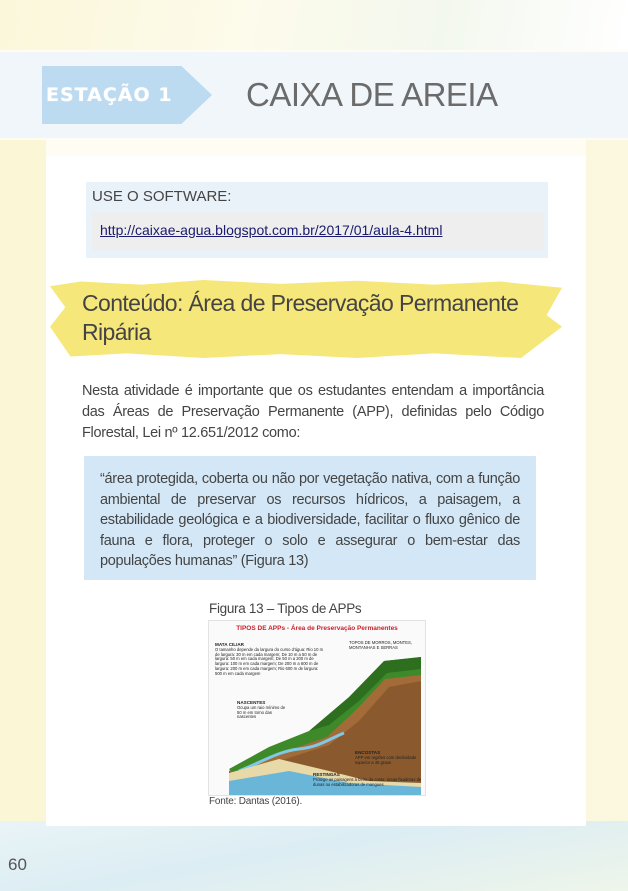 This screenshot has height=891, width=628. Describe the element at coordinates (109, 95) in the screenshot. I see `station-label: ESTAÇÃO 1` at that location.